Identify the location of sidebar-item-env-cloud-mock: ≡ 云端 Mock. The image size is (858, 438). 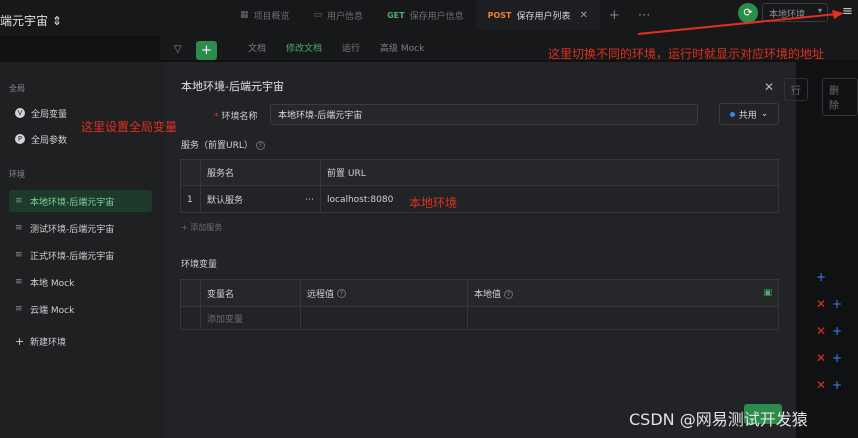
(80, 309).